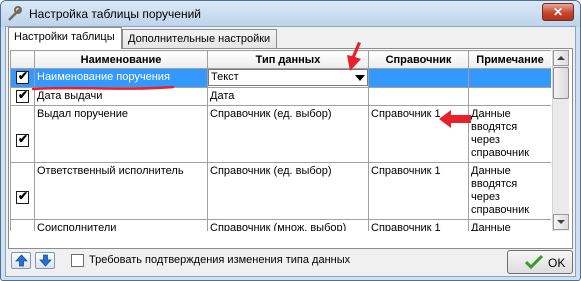 The image size is (581, 281). I want to click on table-row: ✔ Наименование поручения Текст, so click(280, 78).